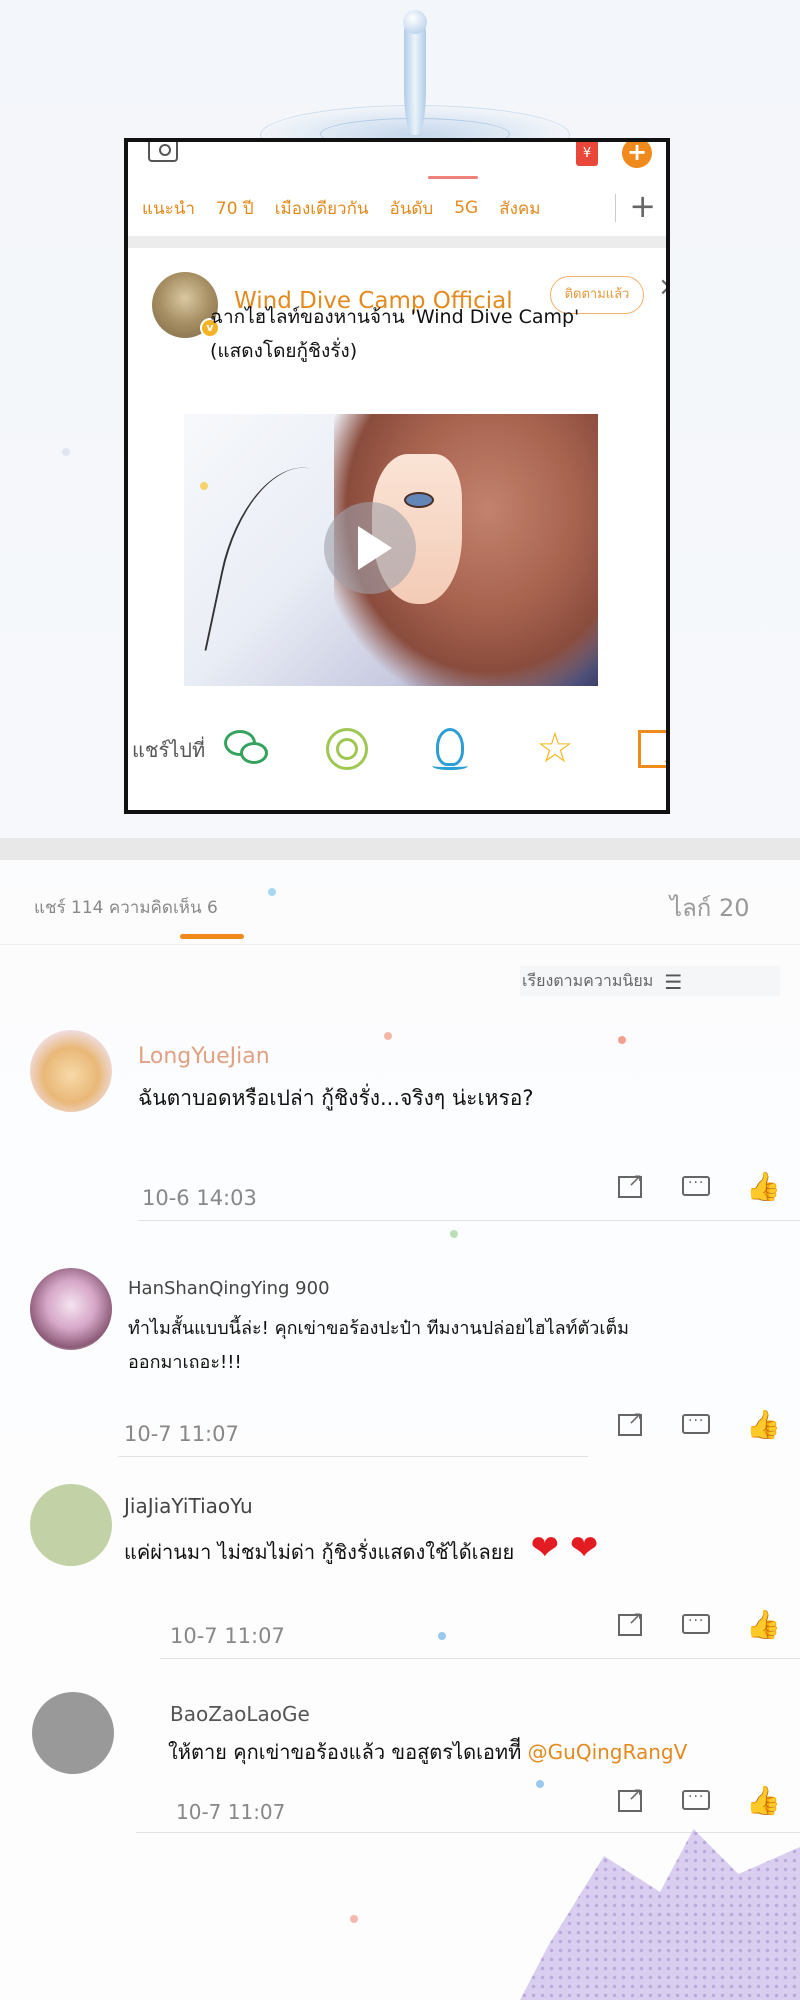 Image resolution: width=800 pixels, height=2000 pixels. What do you see at coordinates (400, 944) in the screenshot?
I see `divider` at bounding box center [400, 944].